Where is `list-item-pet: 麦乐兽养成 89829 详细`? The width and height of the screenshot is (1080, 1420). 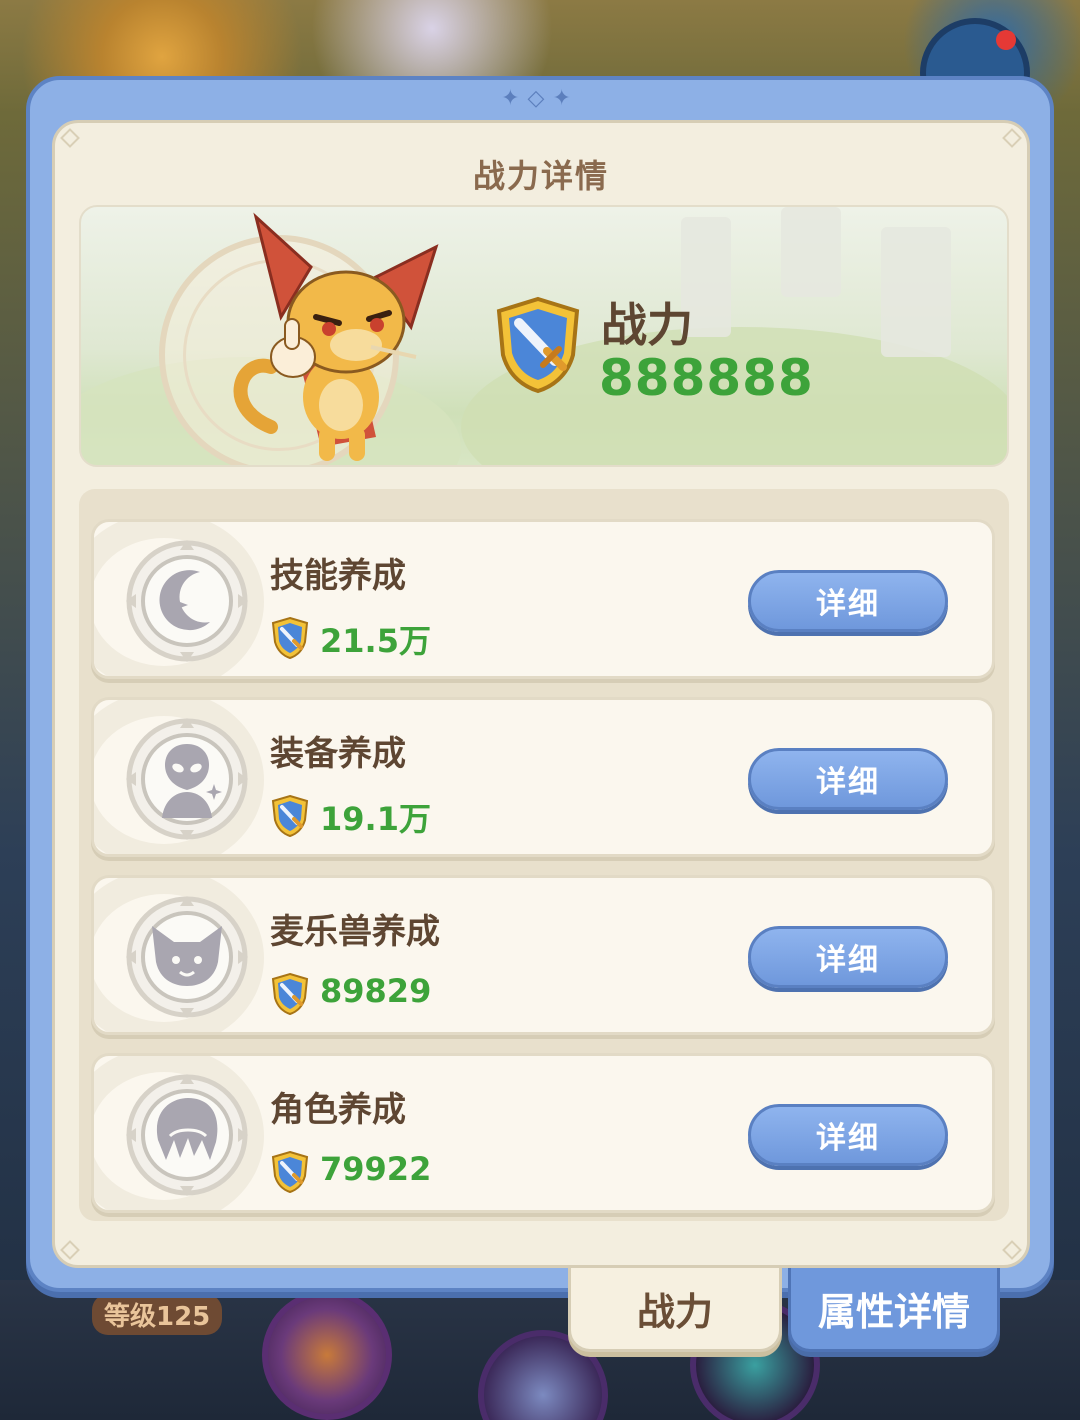
list-item-pet: 麦乐兽养成 89829 详细 is located at coordinates (543, 955).